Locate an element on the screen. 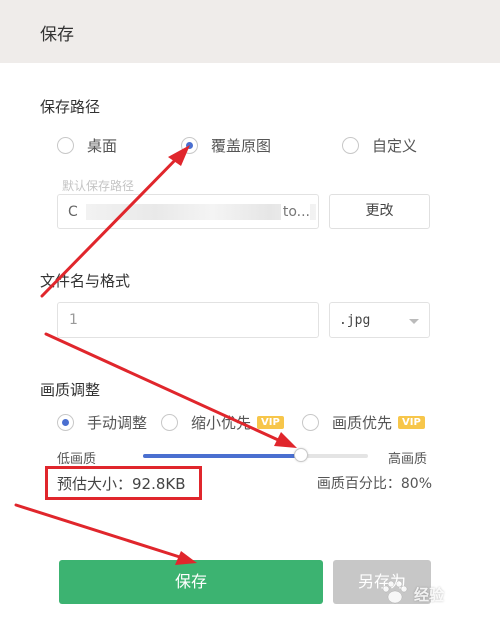 The height and width of the screenshot is (622, 500). quality-slider-handle is located at coordinates (300, 455).